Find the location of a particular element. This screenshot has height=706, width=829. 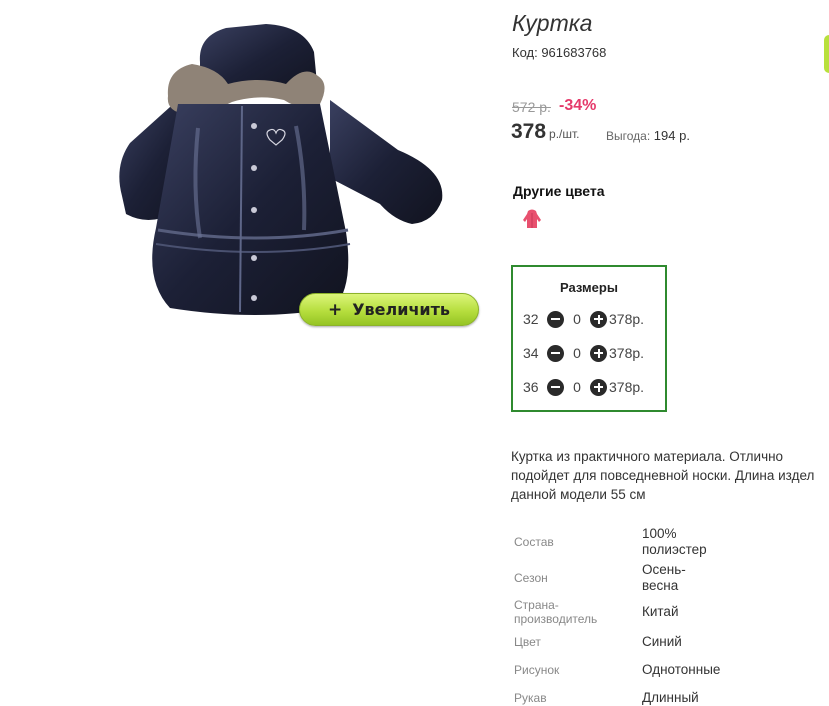

product-title: Куртка is located at coordinates (552, 23).